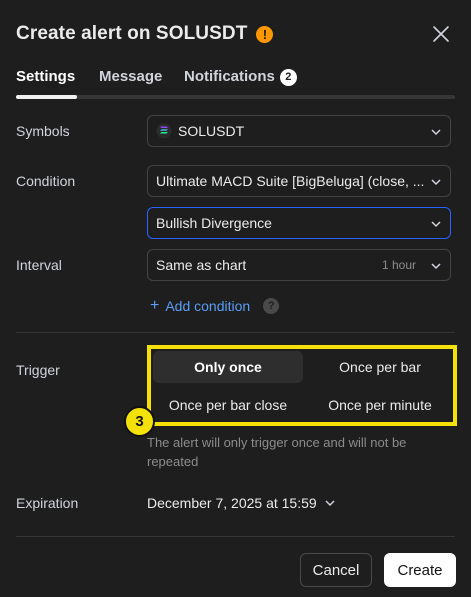  I want to click on interval-select: Same as chart 1 hour, so click(299, 265).